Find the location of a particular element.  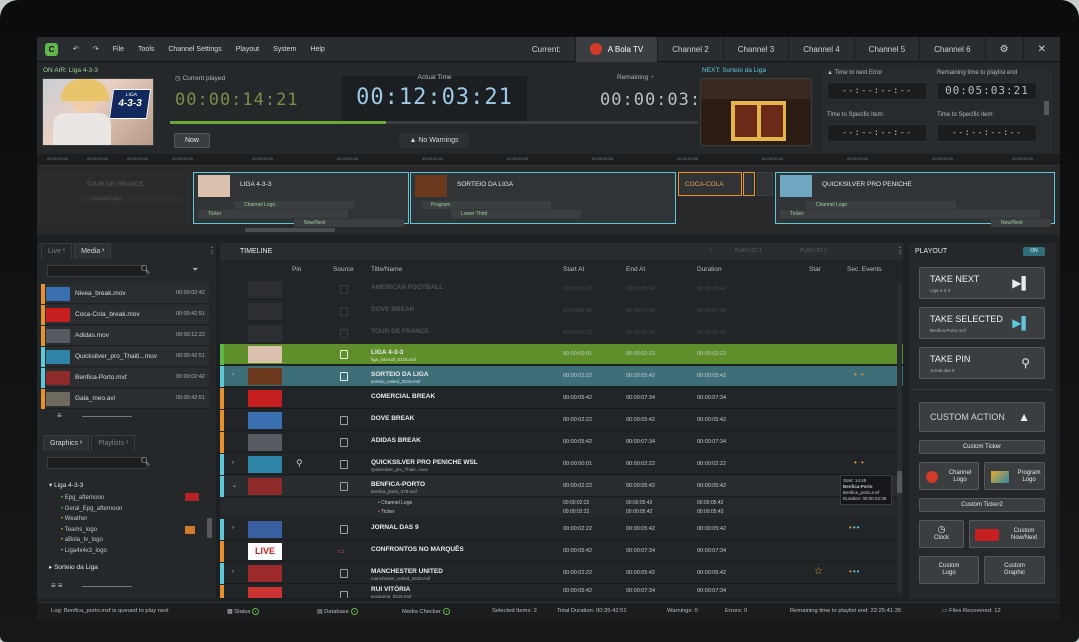

custom-graphic-button: Custom Graphic is located at coordinates (1014, 570).